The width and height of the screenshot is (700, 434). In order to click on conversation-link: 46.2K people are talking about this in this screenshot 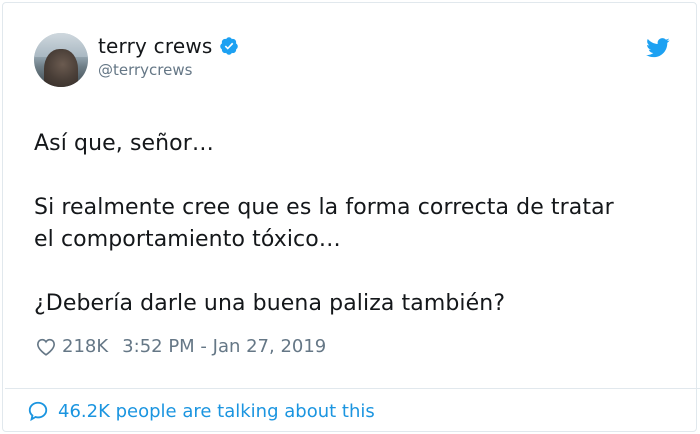, I will do `click(201, 411)`.